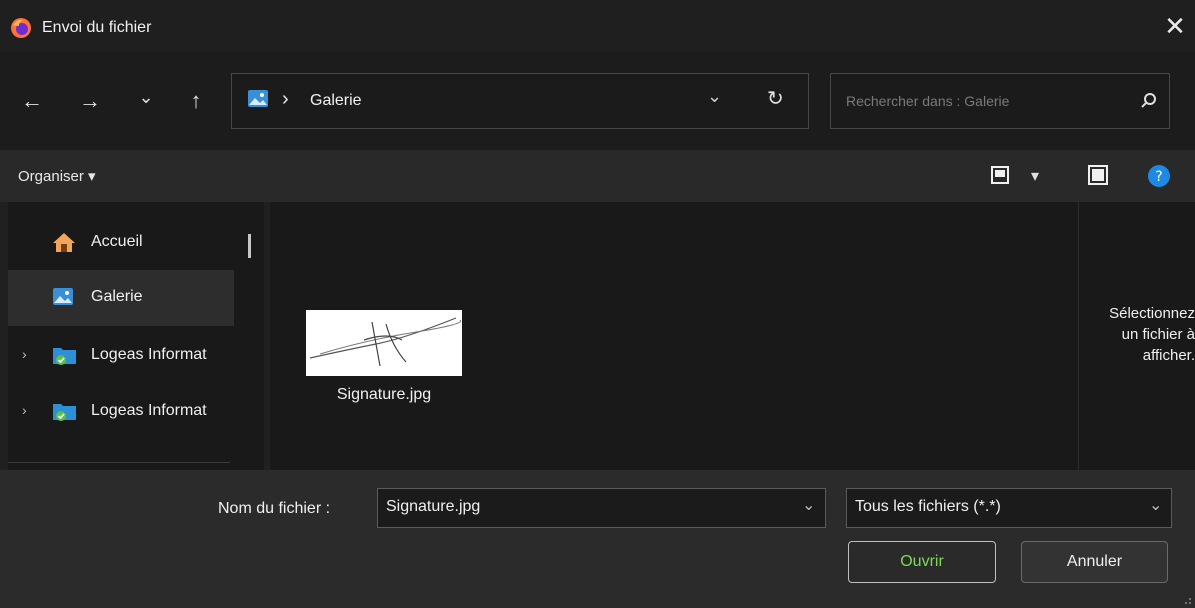 This screenshot has height=608, width=1195. Describe the element at coordinates (384, 343) in the screenshot. I see `signature-thumbnail` at that location.